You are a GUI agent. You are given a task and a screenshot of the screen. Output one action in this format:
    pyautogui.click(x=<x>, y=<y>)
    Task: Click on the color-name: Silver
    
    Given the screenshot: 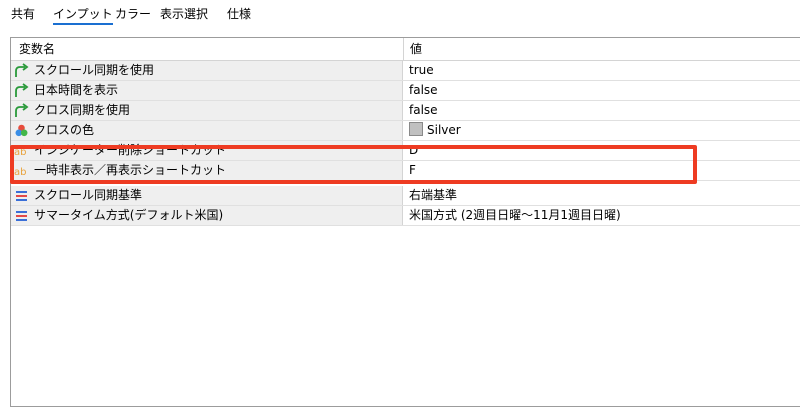 What is the action you would take?
    pyautogui.click(x=444, y=130)
    